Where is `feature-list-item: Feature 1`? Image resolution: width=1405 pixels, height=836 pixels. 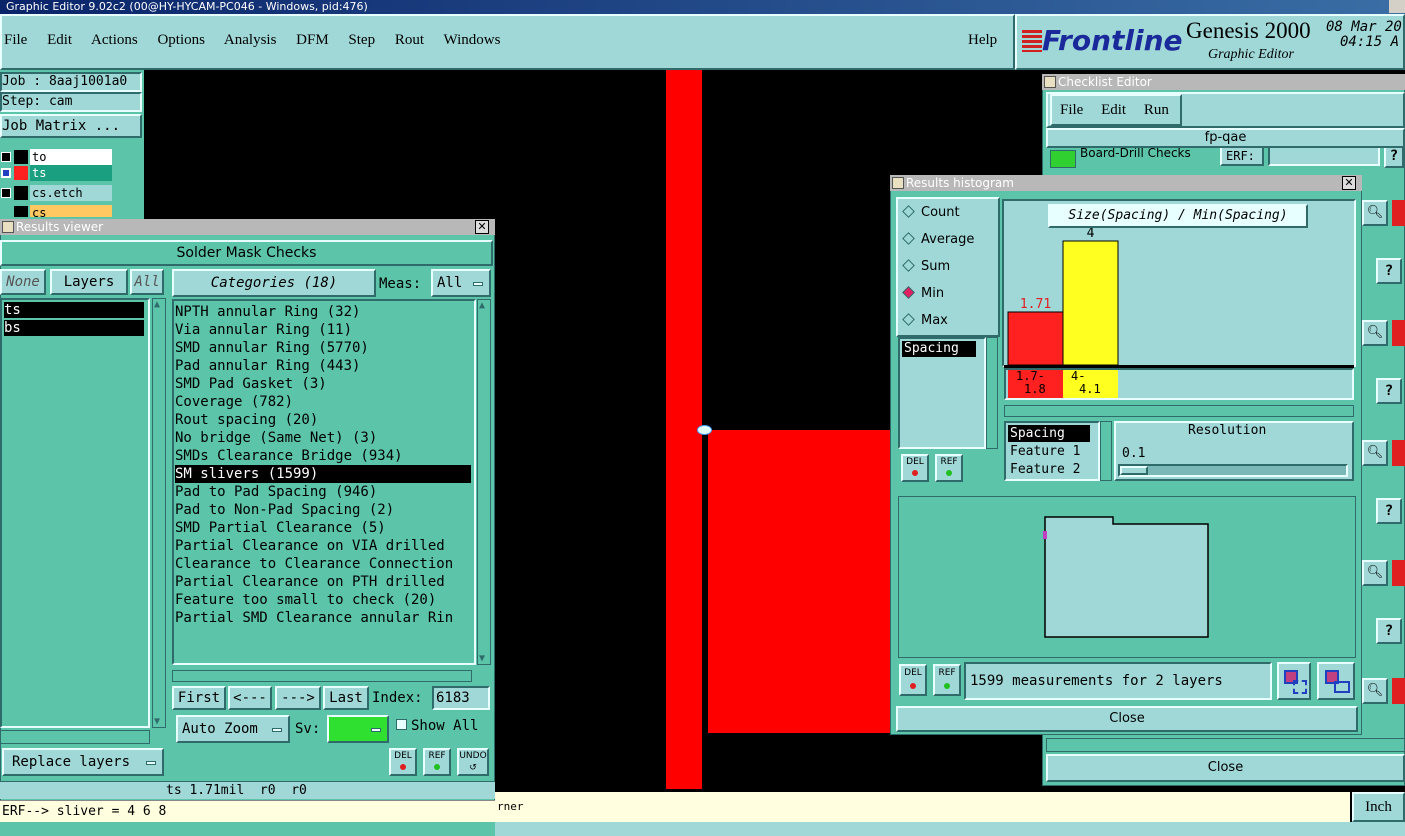
feature-list-item: Feature 1 is located at coordinates (1044, 451).